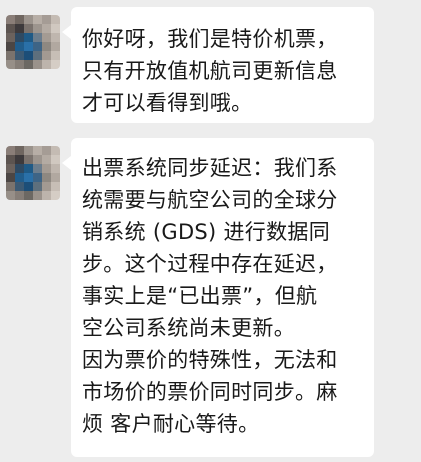 This screenshot has height=462, width=421. Describe the element at coordinates (210, 71) in the screenshot. I see `message-text: 你好呀，我们是特价机票， 只有开放值机航司更新信息 才可以看得到哦。` at that location.